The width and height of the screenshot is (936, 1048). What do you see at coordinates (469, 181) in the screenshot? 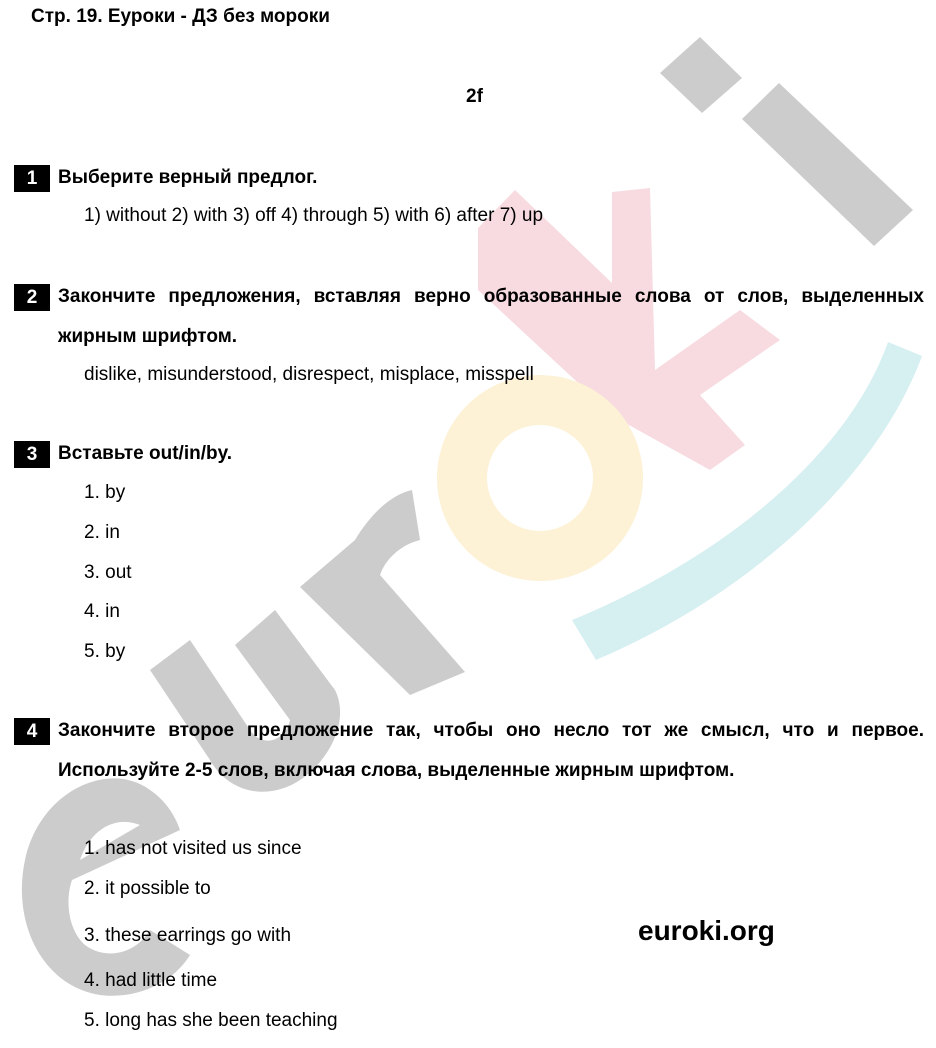
I see `task-1-heading: 1 Выберите верный предлог.` at bounding box center [469, 181].